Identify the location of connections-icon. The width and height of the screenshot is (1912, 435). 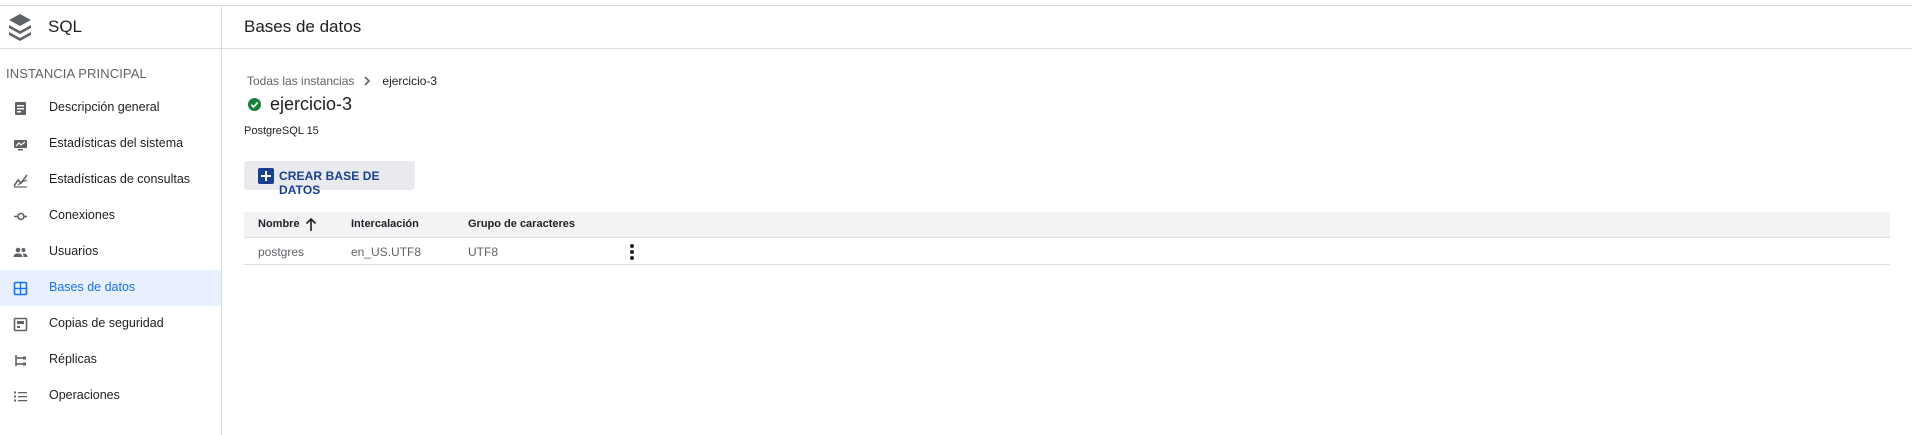
(20, 216).